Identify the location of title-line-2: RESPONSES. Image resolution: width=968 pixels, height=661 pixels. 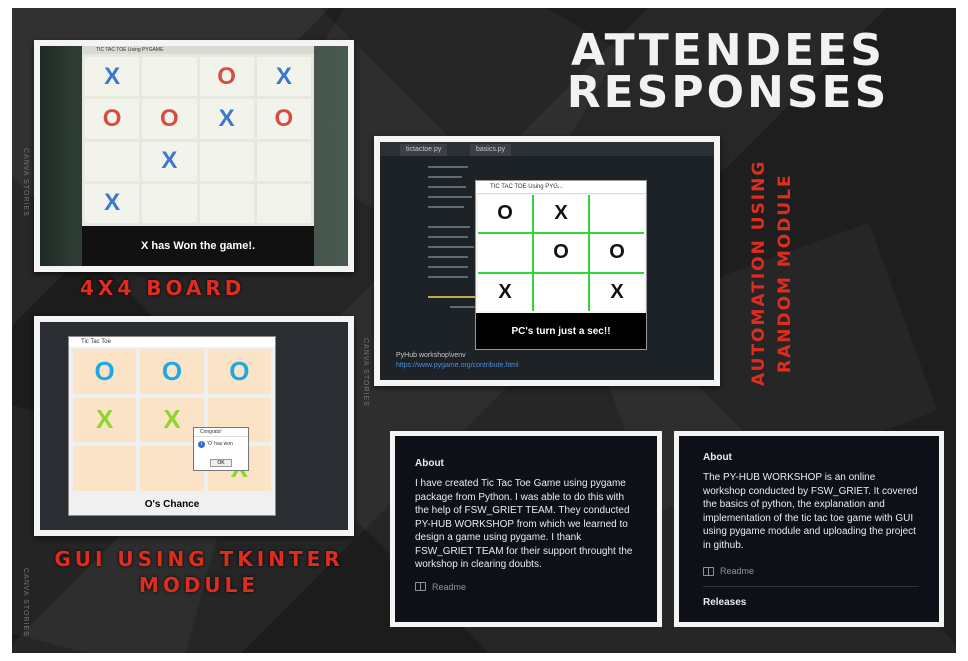
(728, 92).